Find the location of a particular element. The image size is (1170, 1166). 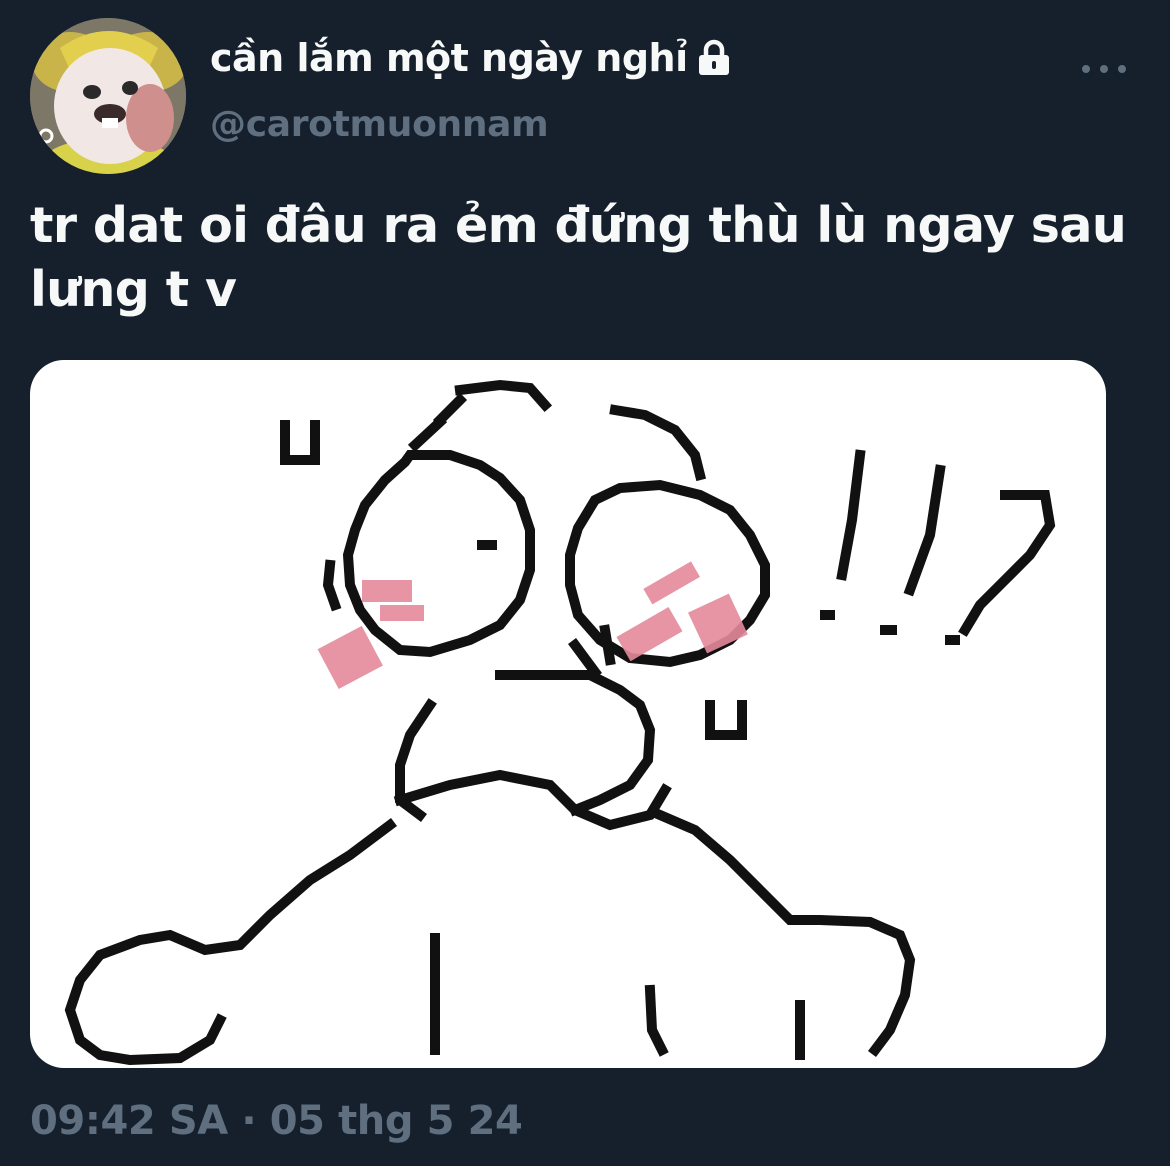

tweet-date: 05 thg 5 24 is located at coordinates (396, 1121).